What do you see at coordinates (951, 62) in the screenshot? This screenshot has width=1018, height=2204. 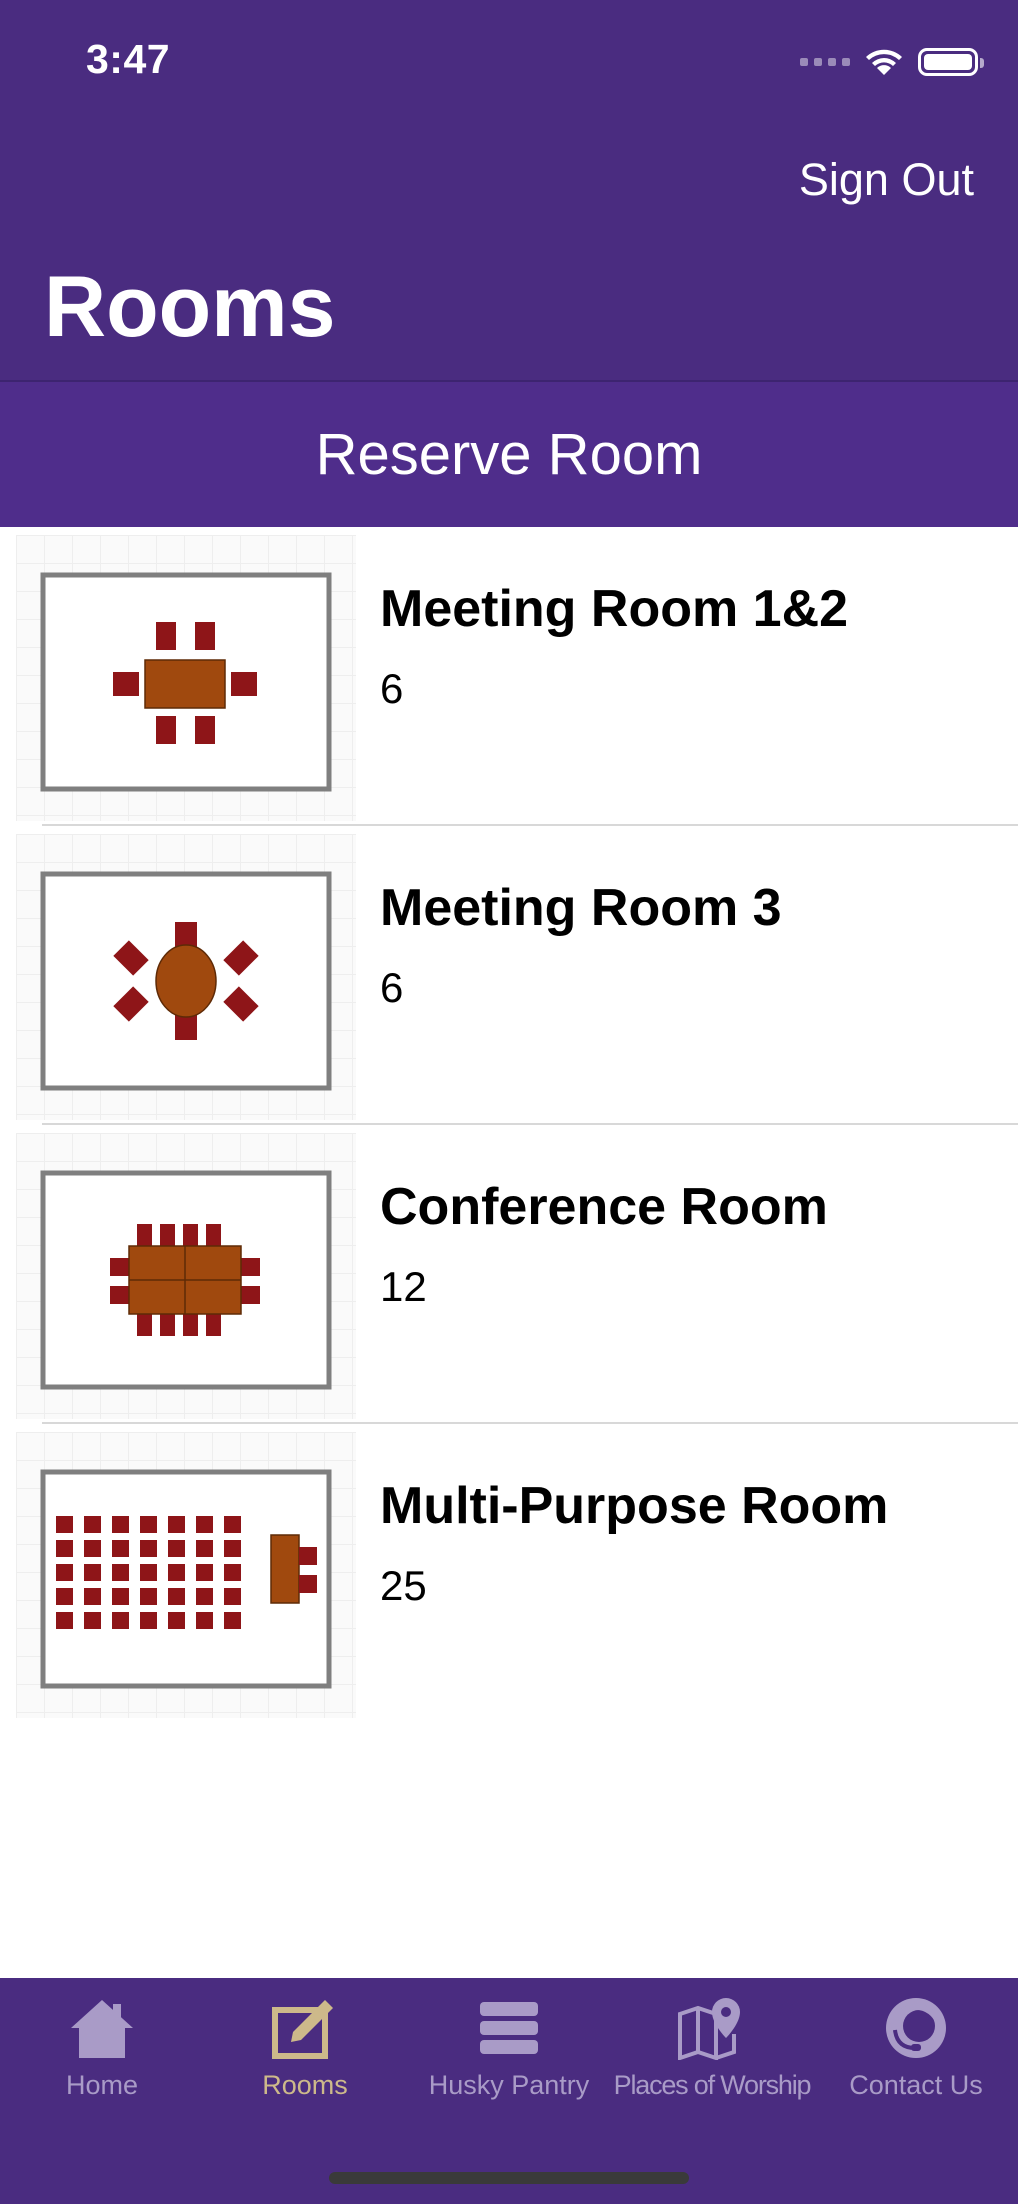 I see `battery-icon` at bounding box center [951, 62].